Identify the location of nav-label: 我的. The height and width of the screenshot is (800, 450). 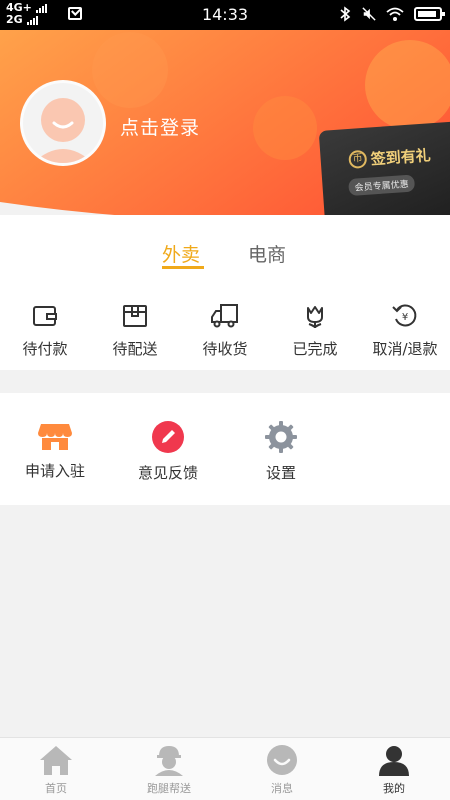
(394, 788).